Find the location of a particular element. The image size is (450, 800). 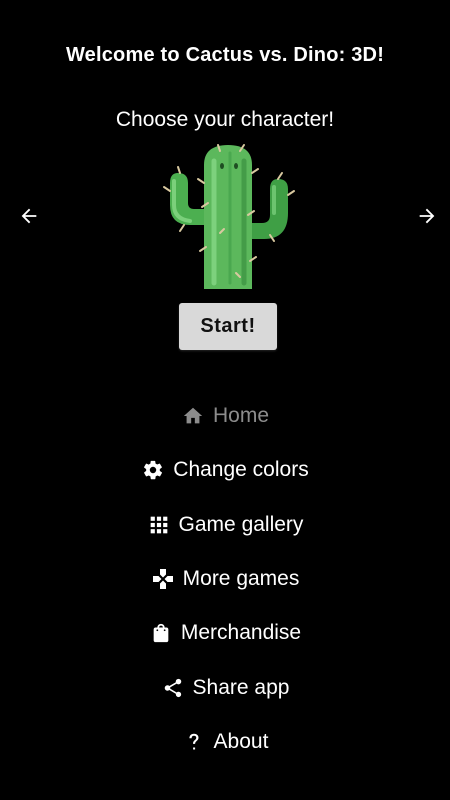

gamepad-icon is located at coordinates (163, 579).